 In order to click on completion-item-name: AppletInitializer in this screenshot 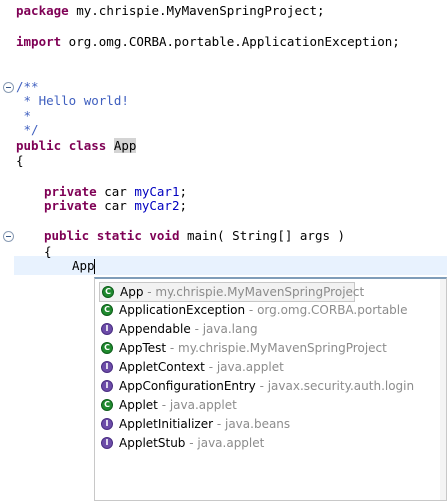, I will do `click(166, 424)`.